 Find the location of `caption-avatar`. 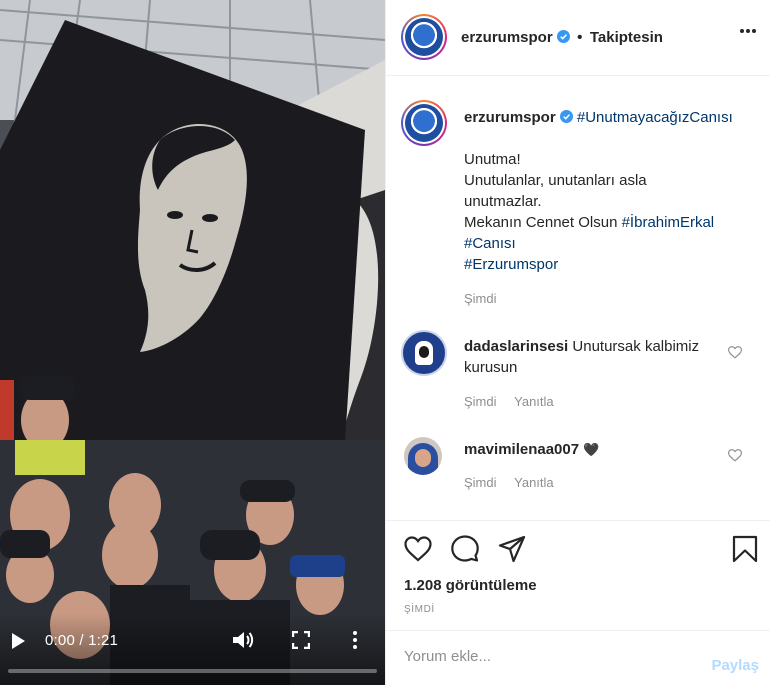

caption-avatar is located at coordinates (424, 123).